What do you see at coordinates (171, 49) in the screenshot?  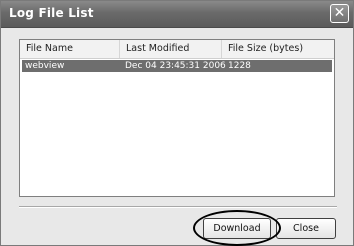 I see `column-header-last-modified: Last Modified` at bounding box center [171, 49].